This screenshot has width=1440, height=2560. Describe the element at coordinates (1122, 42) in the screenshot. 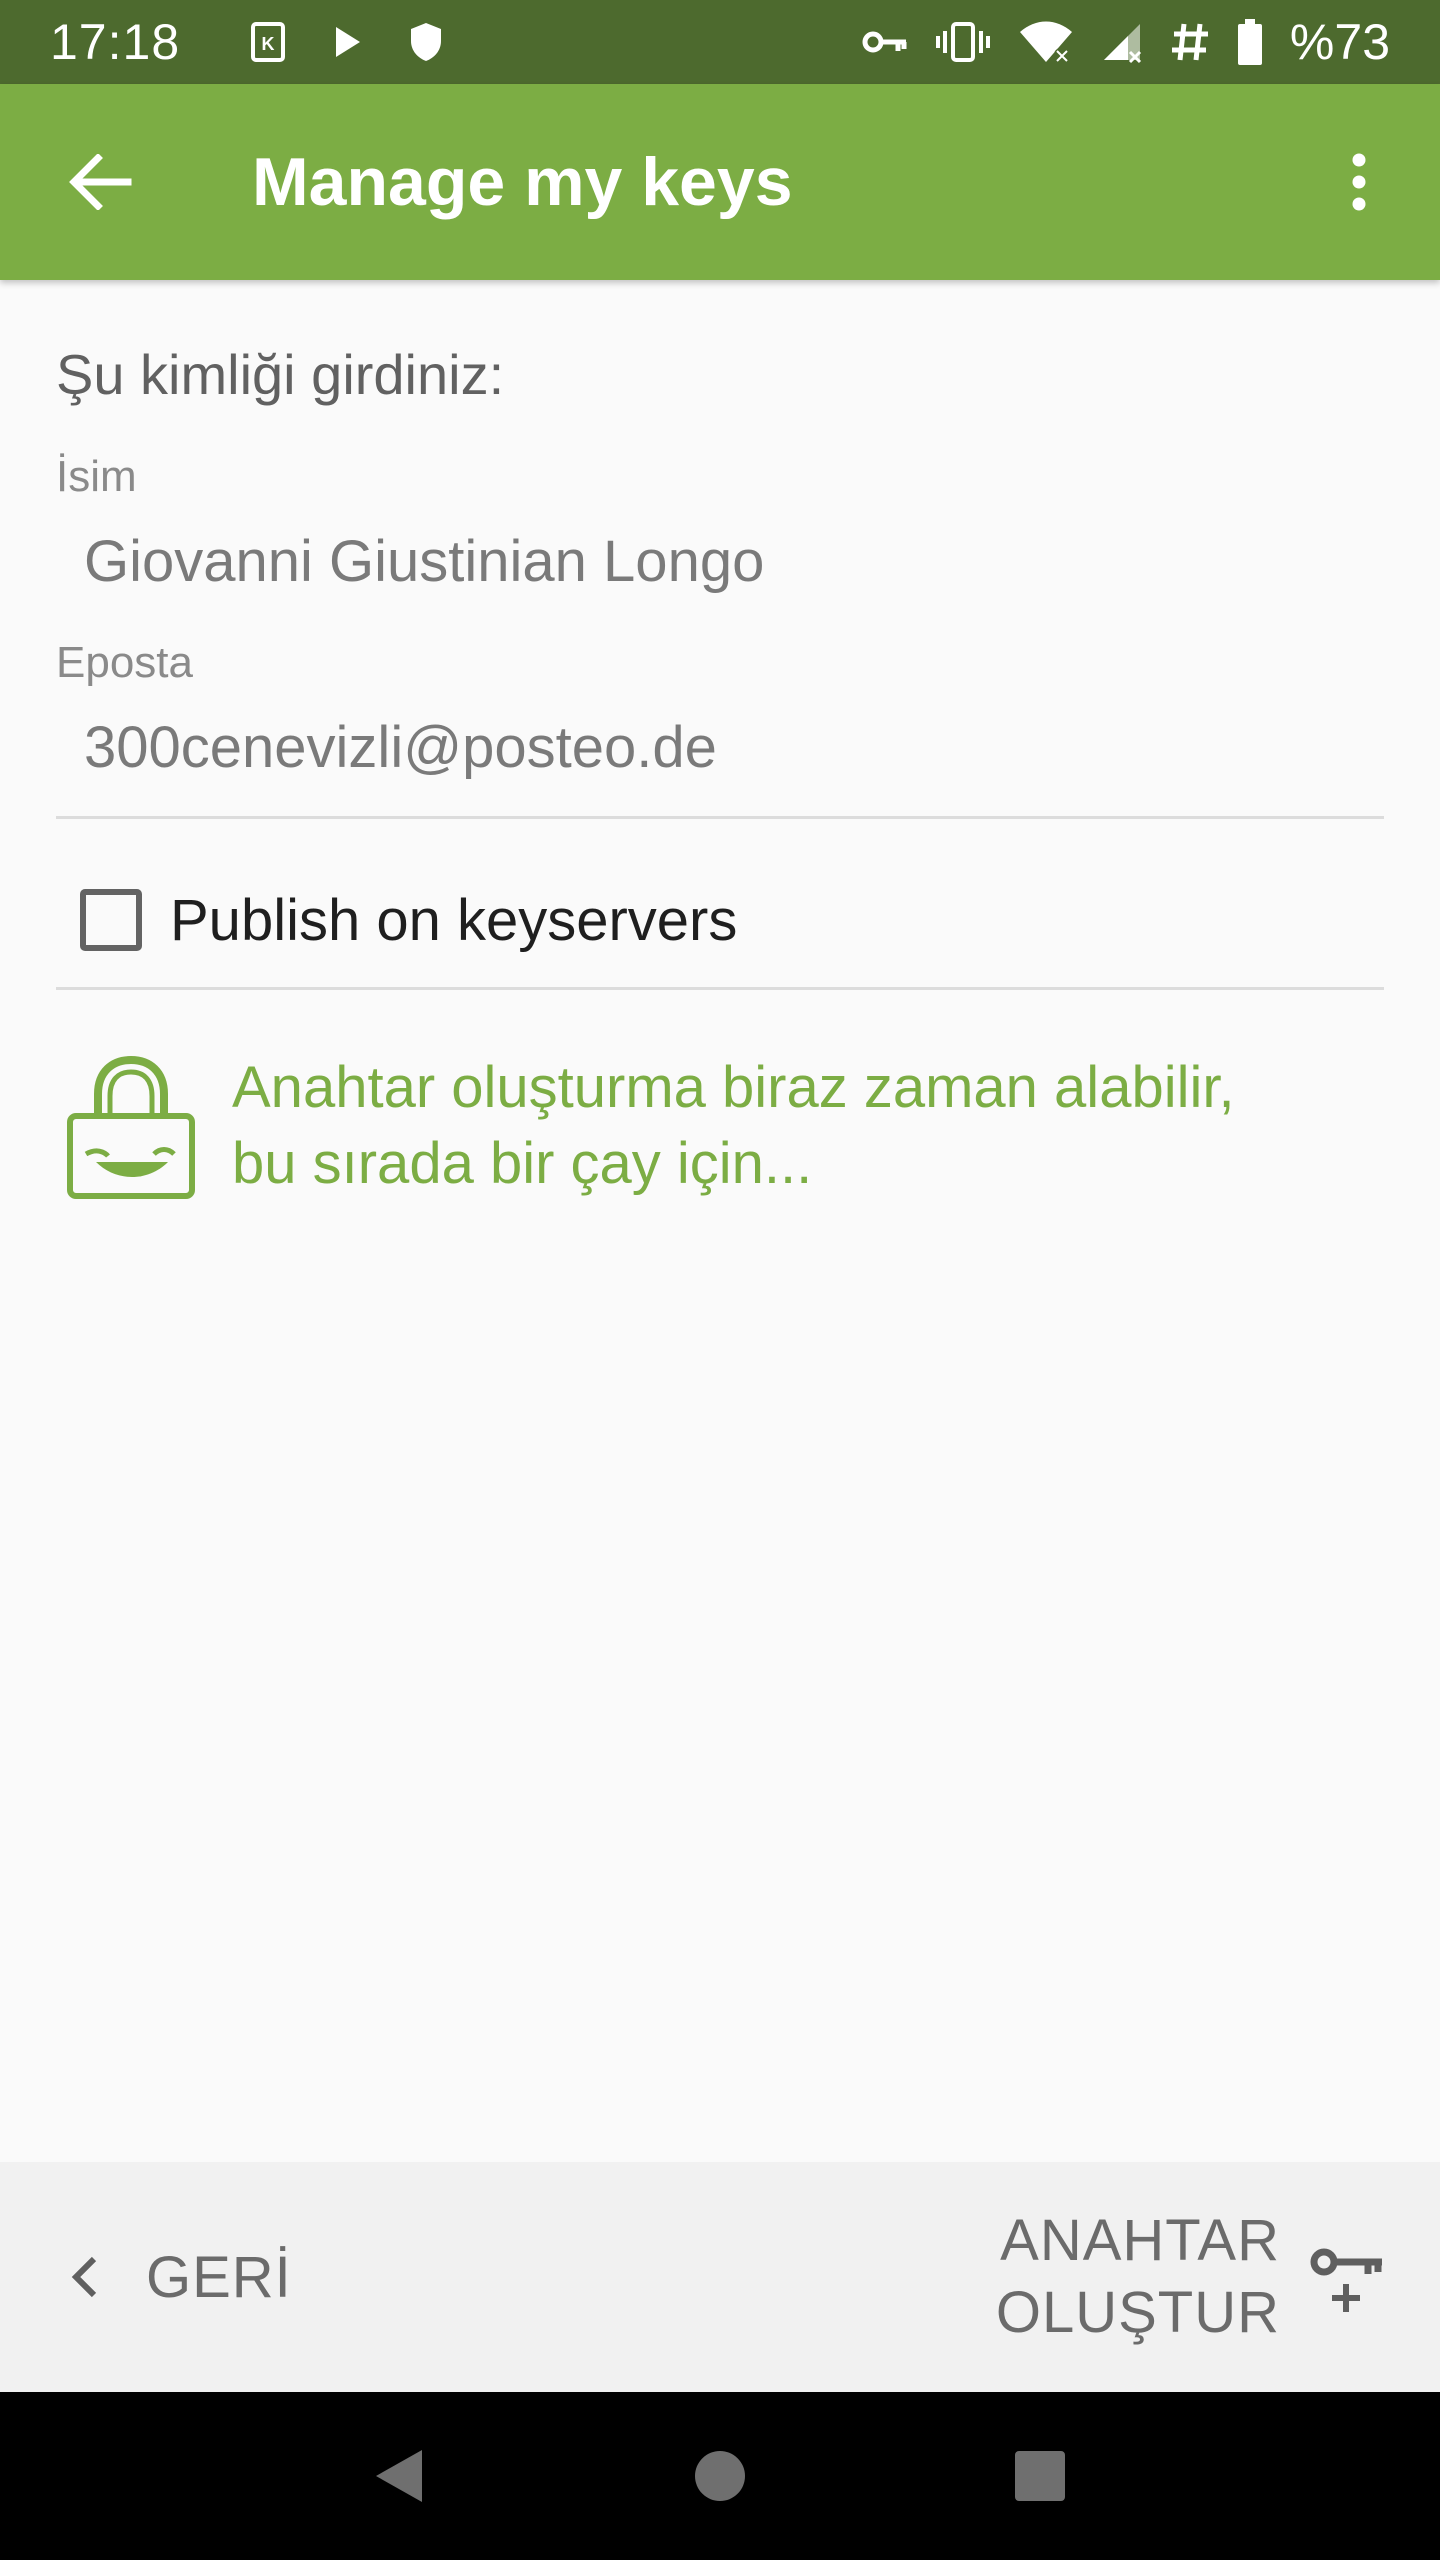

I see `signal-icon` at that location.